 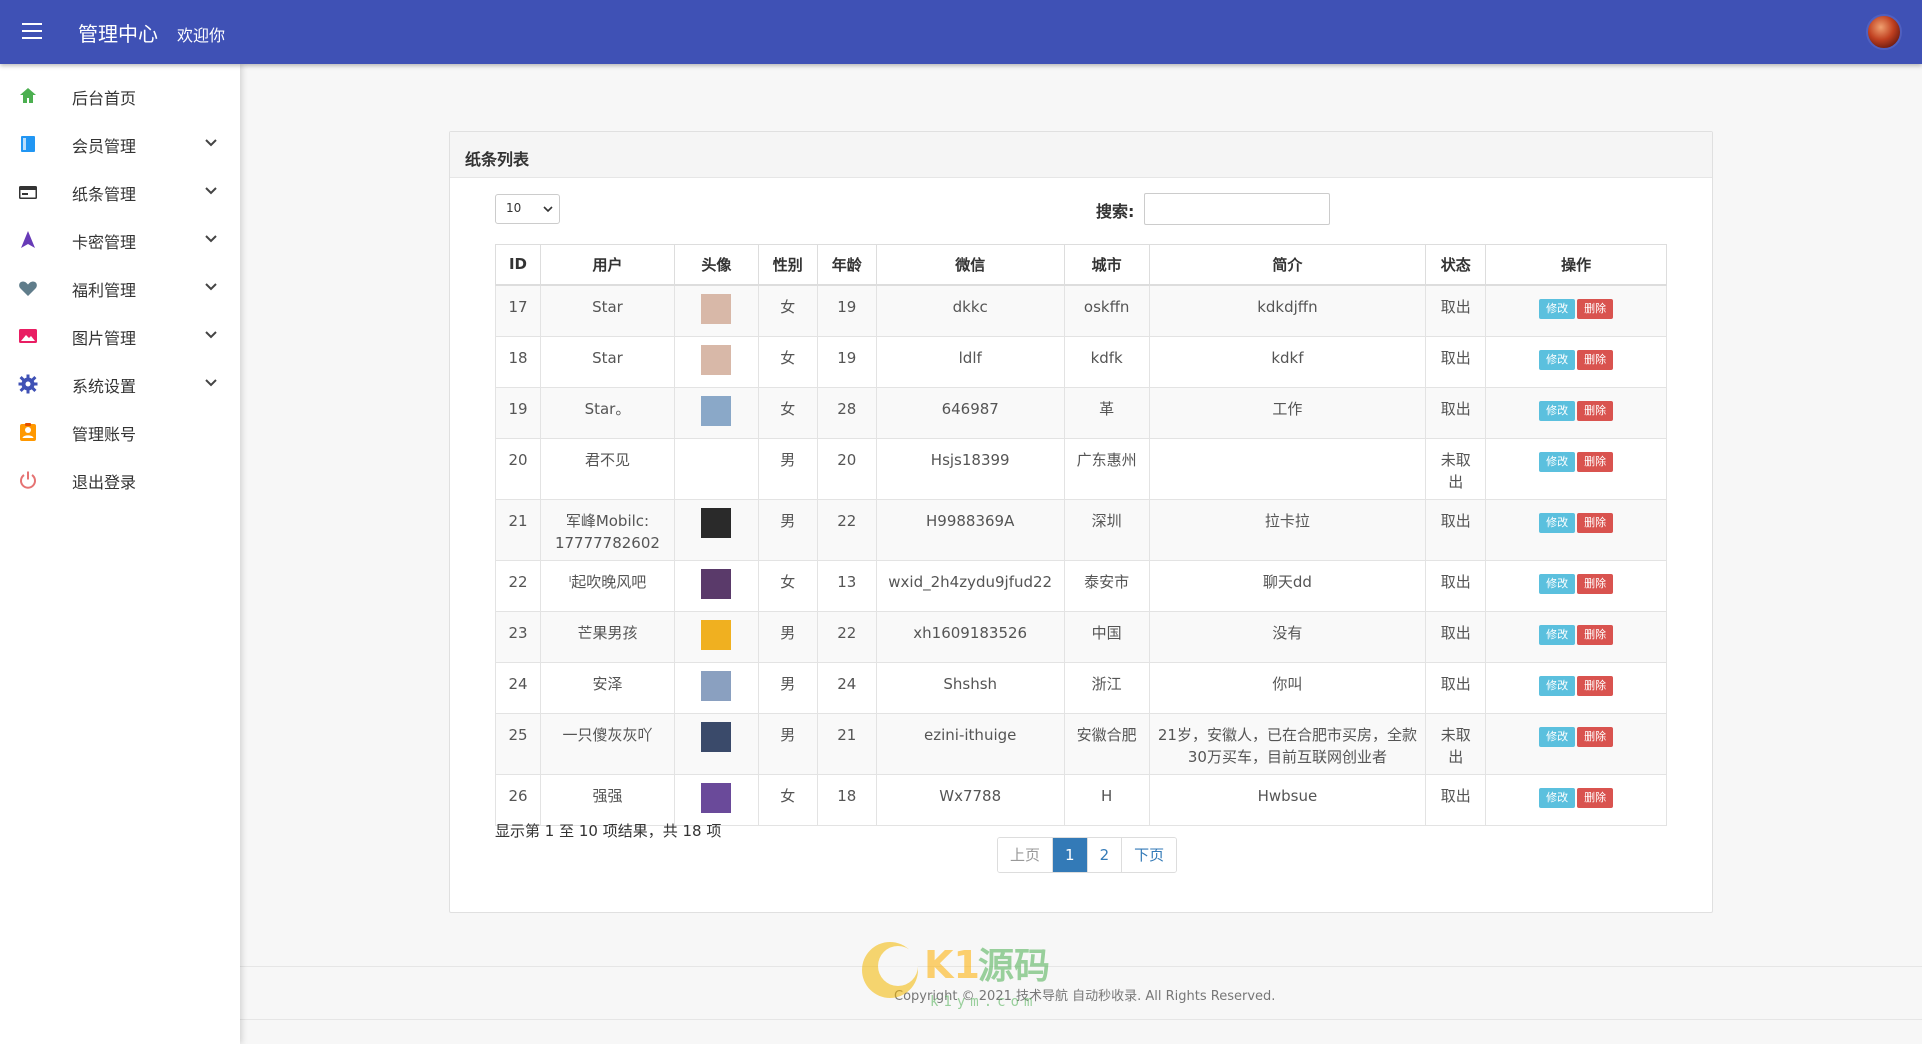 What do you see at coordinates (970, 743) in the screenshot?
I see `cell-wechat: ezini-ithuige` at bounding box center [970, 743].